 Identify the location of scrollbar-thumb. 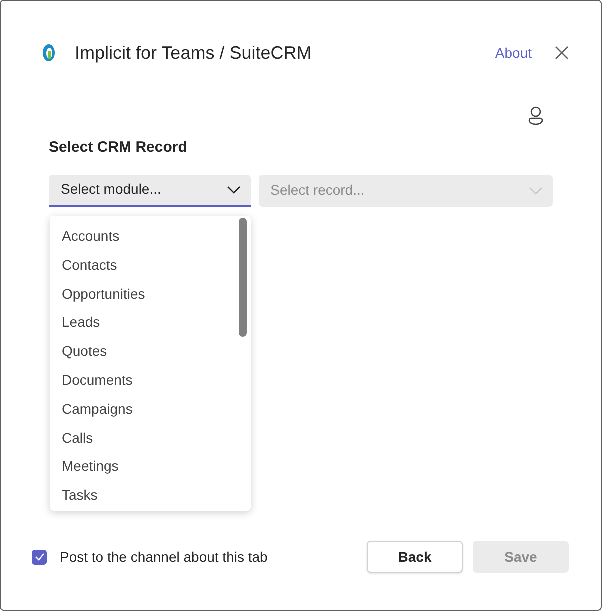
(243, 277).